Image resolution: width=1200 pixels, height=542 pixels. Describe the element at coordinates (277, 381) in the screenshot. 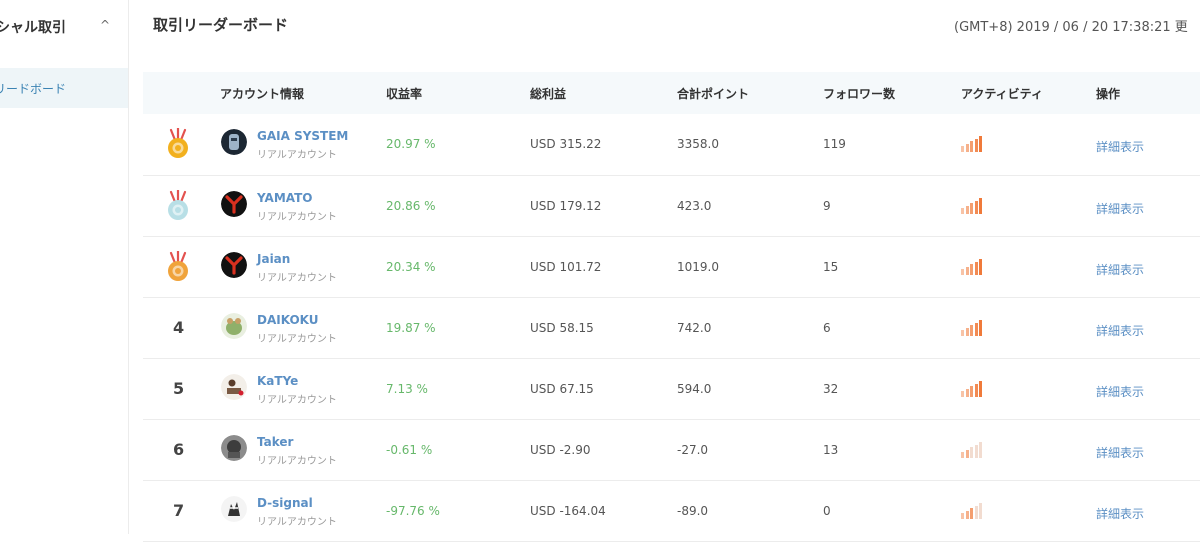

I see `account-name-link: KaTYe` at that location.